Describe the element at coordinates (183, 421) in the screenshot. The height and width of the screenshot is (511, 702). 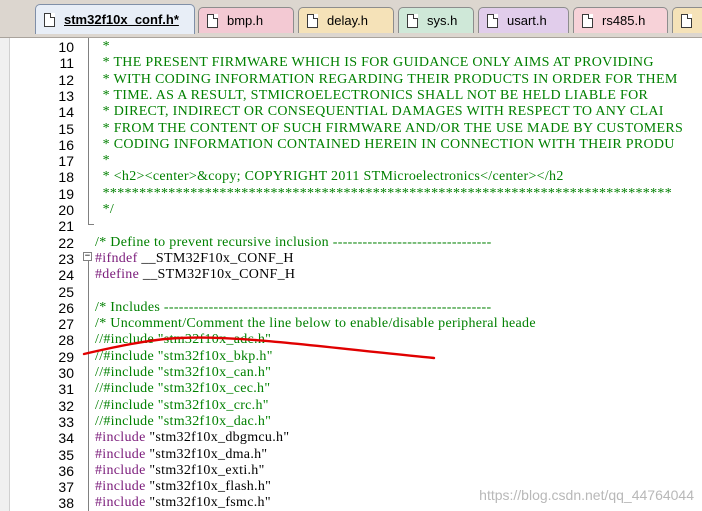
I see `code-text: //#include "stm32f10x_dac.h"` at that location.